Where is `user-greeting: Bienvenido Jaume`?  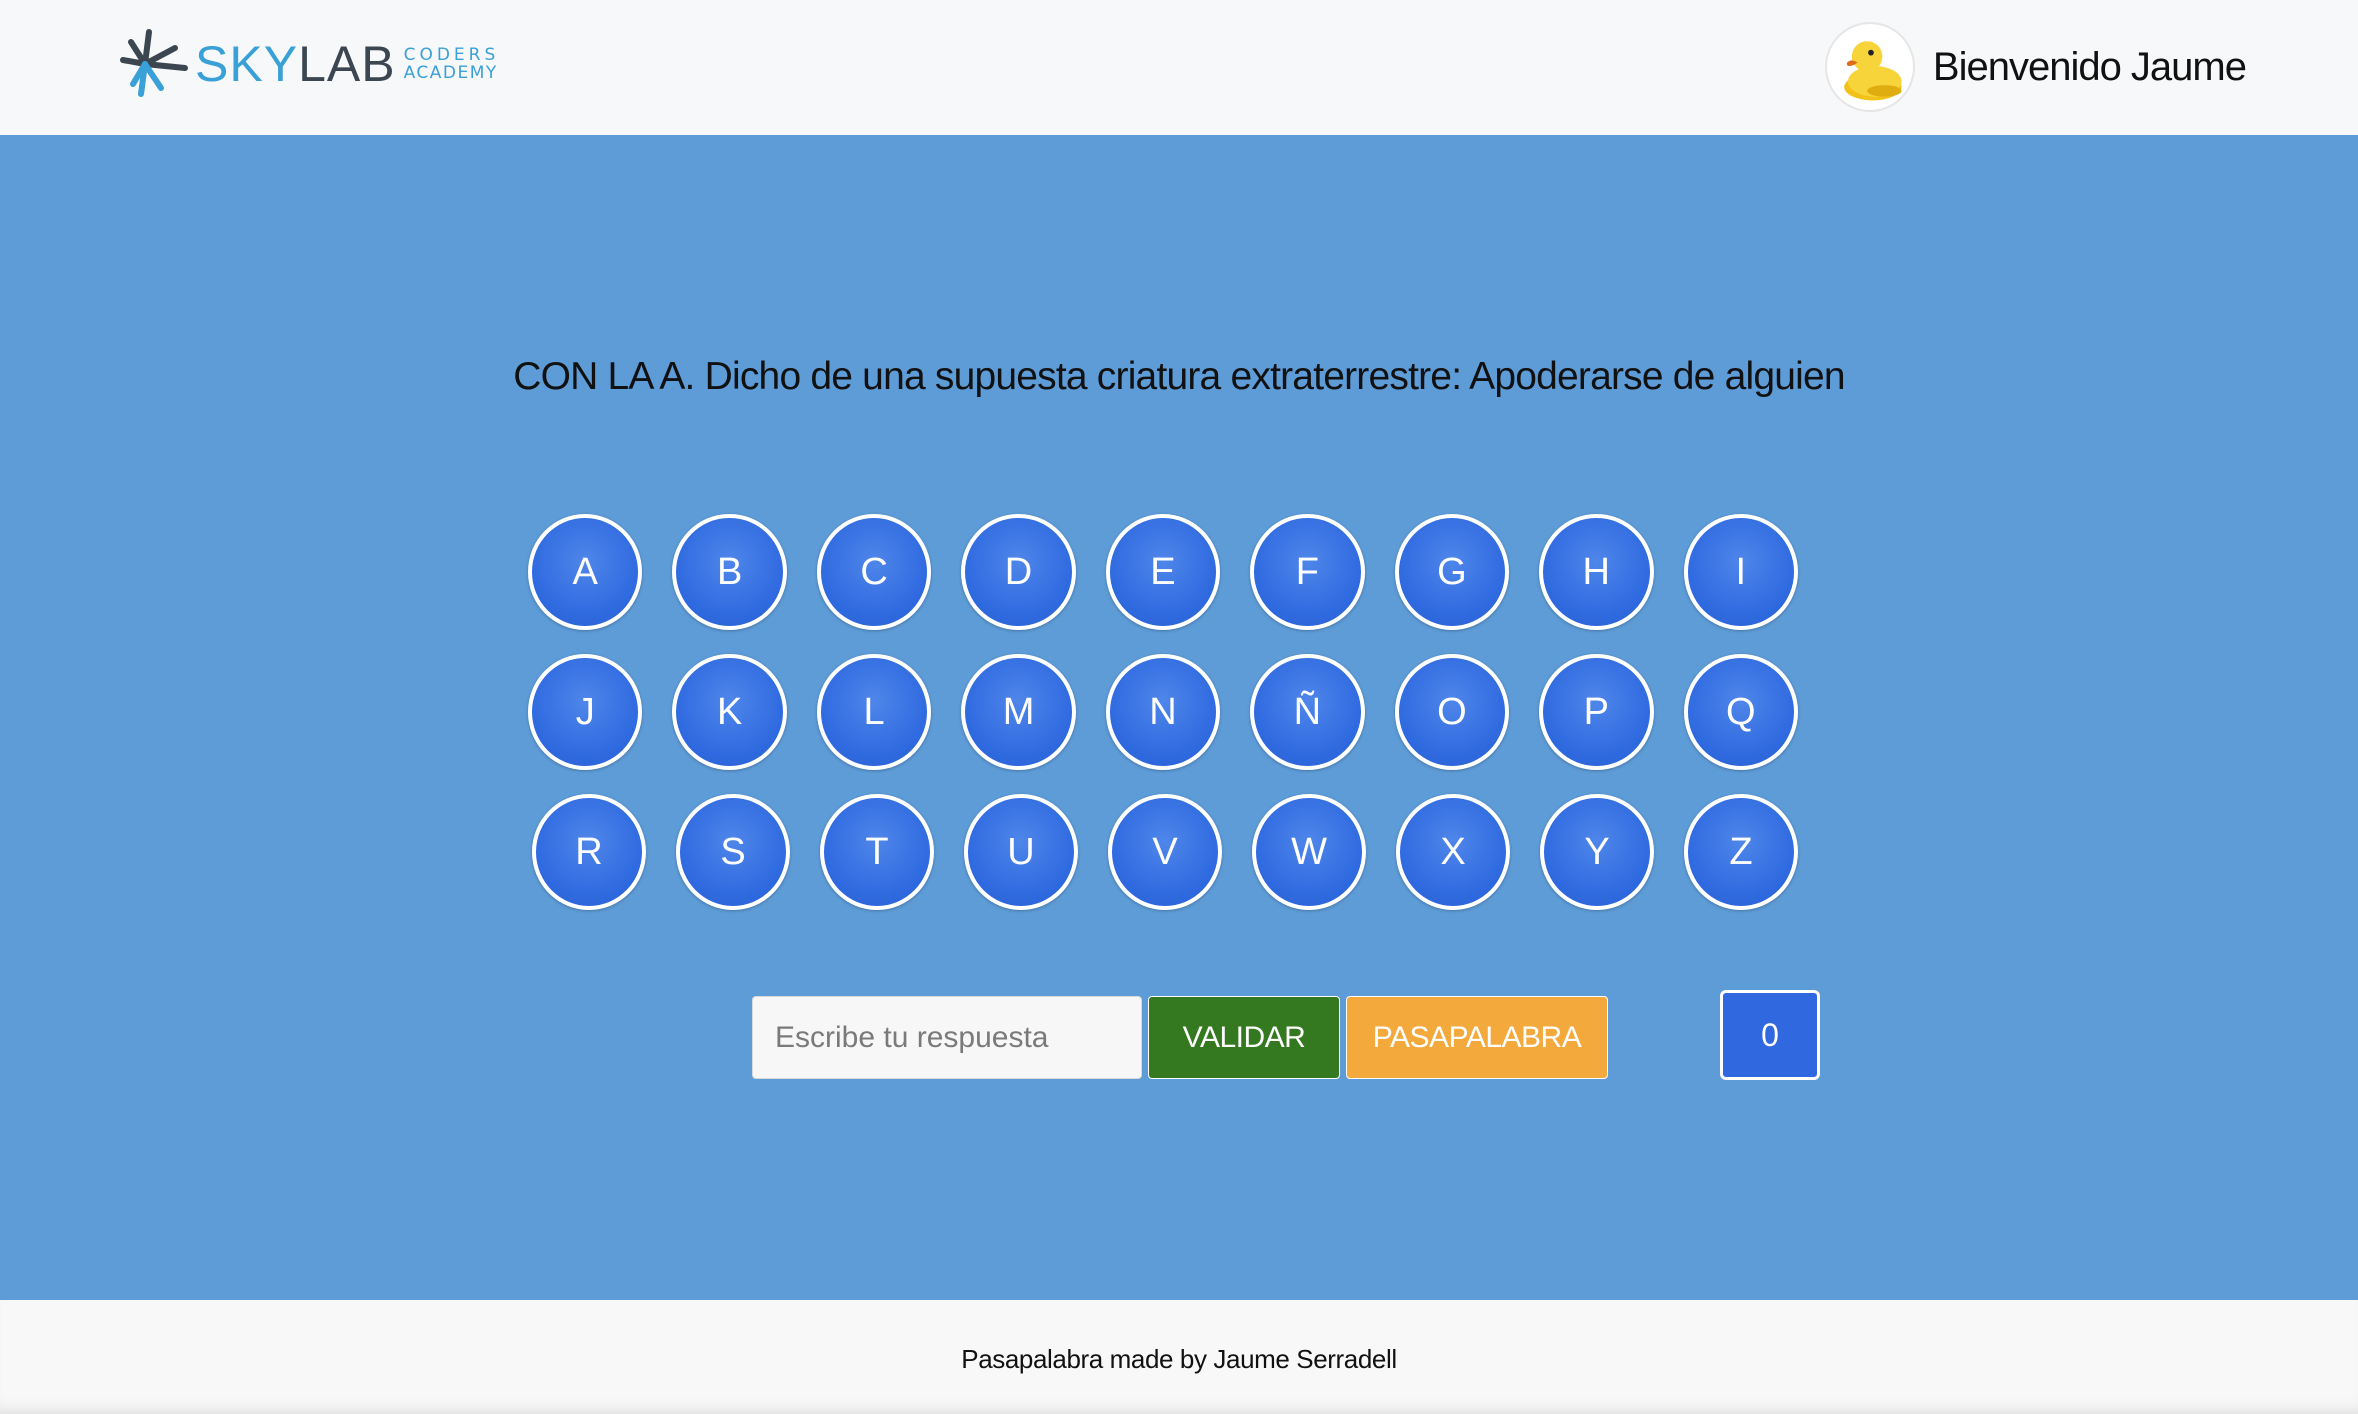
user-greeting: Bienvenido Jaume is located at coordinates (2035, 67).